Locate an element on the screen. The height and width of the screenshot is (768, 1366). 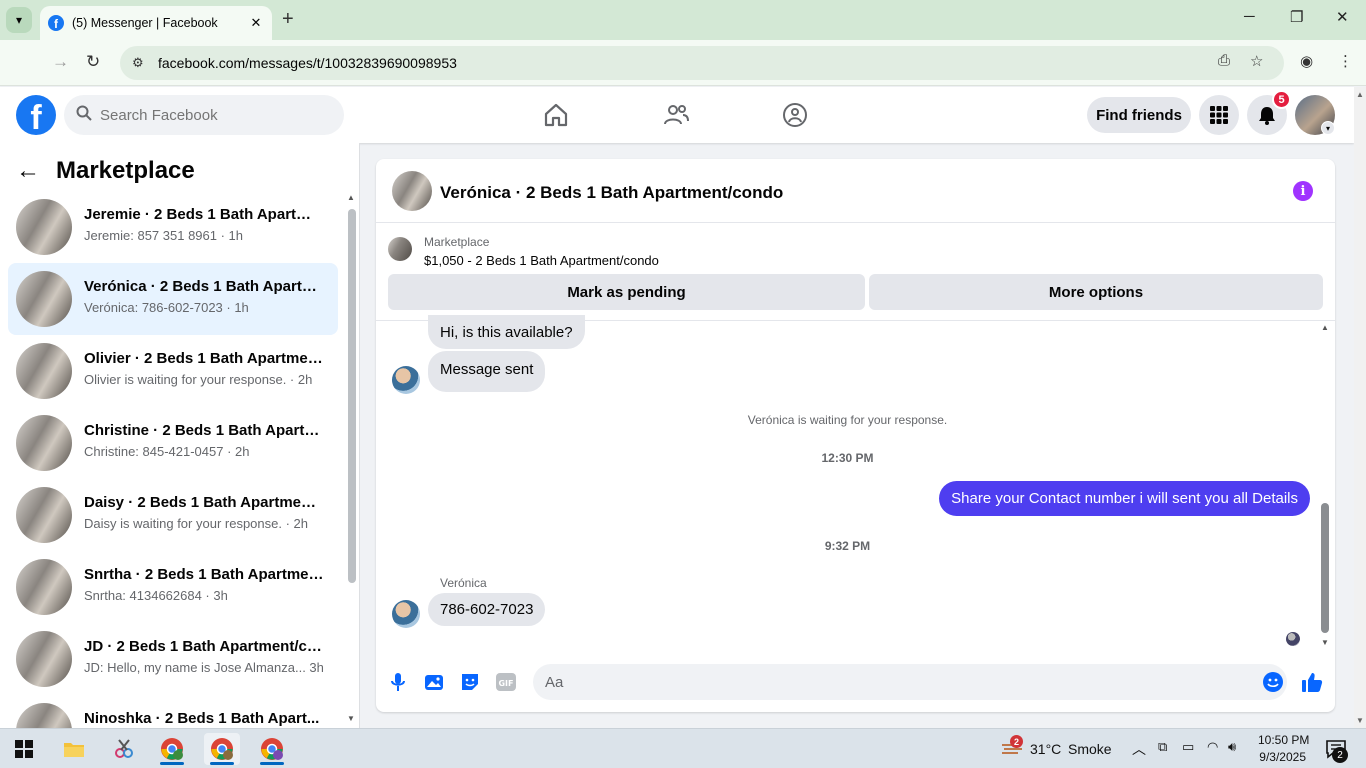
mark-as-pending-button: Mark as pending is located at coordinates (626, 292).